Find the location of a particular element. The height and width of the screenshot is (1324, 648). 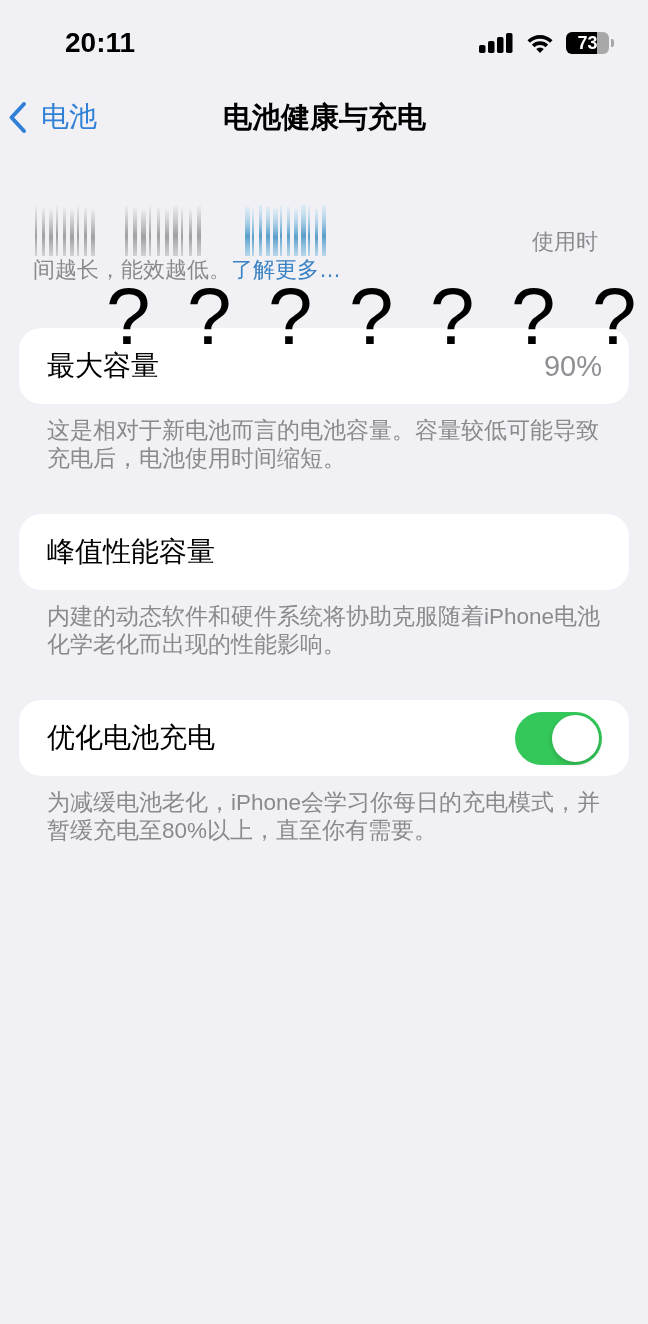

section-footer: 为减缓电池老化，iPhone会学习你每日的充电模式，并暂缓充电至80%以上，直至你有需要。 is located at coordinates (328, 817).